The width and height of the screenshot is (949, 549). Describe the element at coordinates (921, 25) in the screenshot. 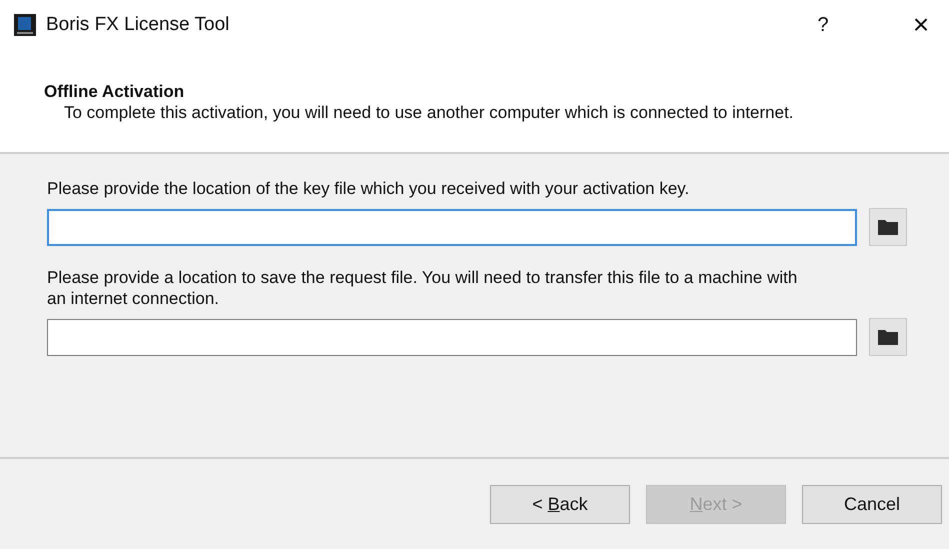

I see `close-button: ×` at that location.